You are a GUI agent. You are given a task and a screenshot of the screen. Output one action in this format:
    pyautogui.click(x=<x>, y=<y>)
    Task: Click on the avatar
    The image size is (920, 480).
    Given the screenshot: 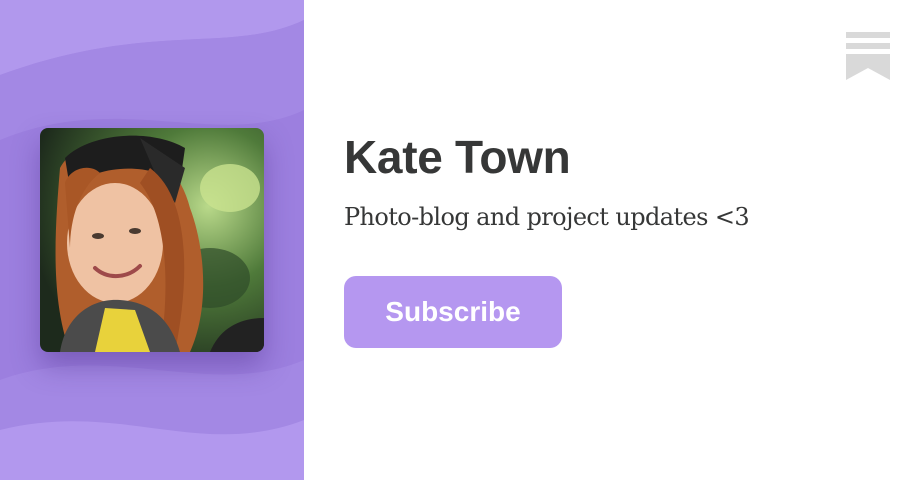 What is the action you would take?
    pyautogui.click(x=152, y=240)
    